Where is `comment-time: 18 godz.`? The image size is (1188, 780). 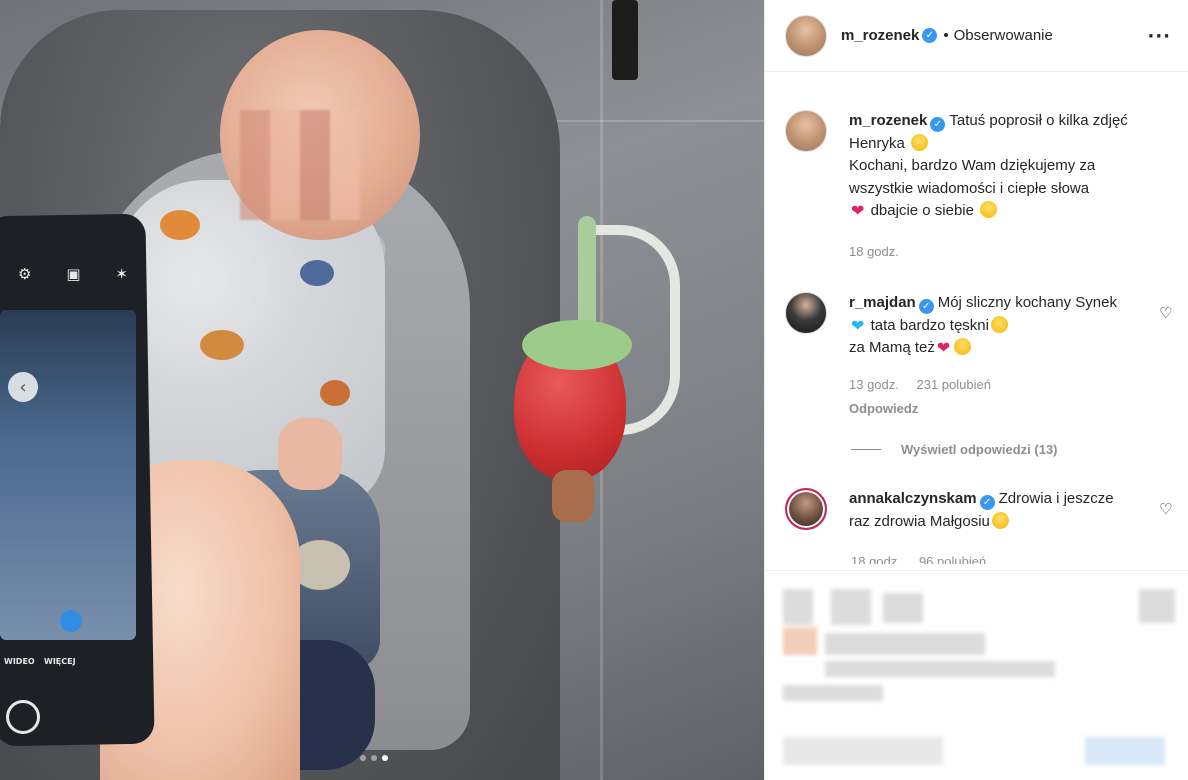
comment-time: 18 godz. is located at coordinates (876, 559).